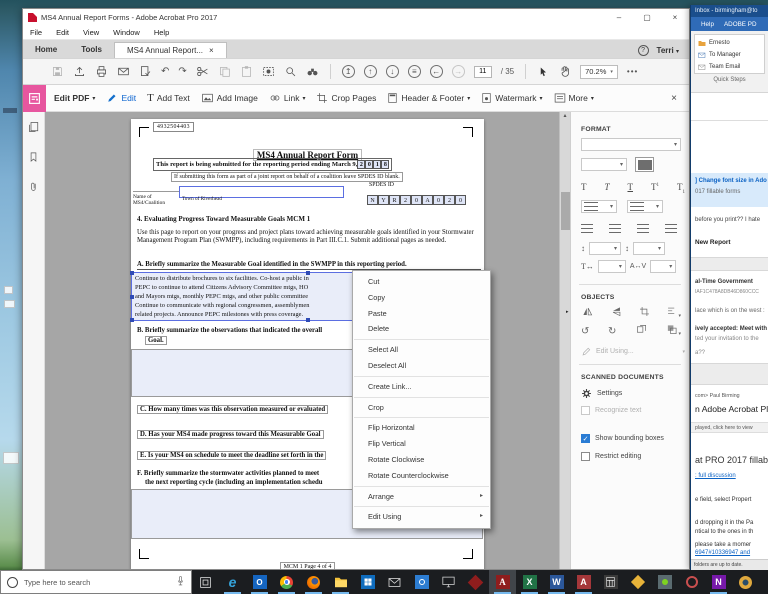 The image size is (768, 594). Describe the element at coordinates (543, 72) in the screenshot. I see `select-tool-icon` at that location.